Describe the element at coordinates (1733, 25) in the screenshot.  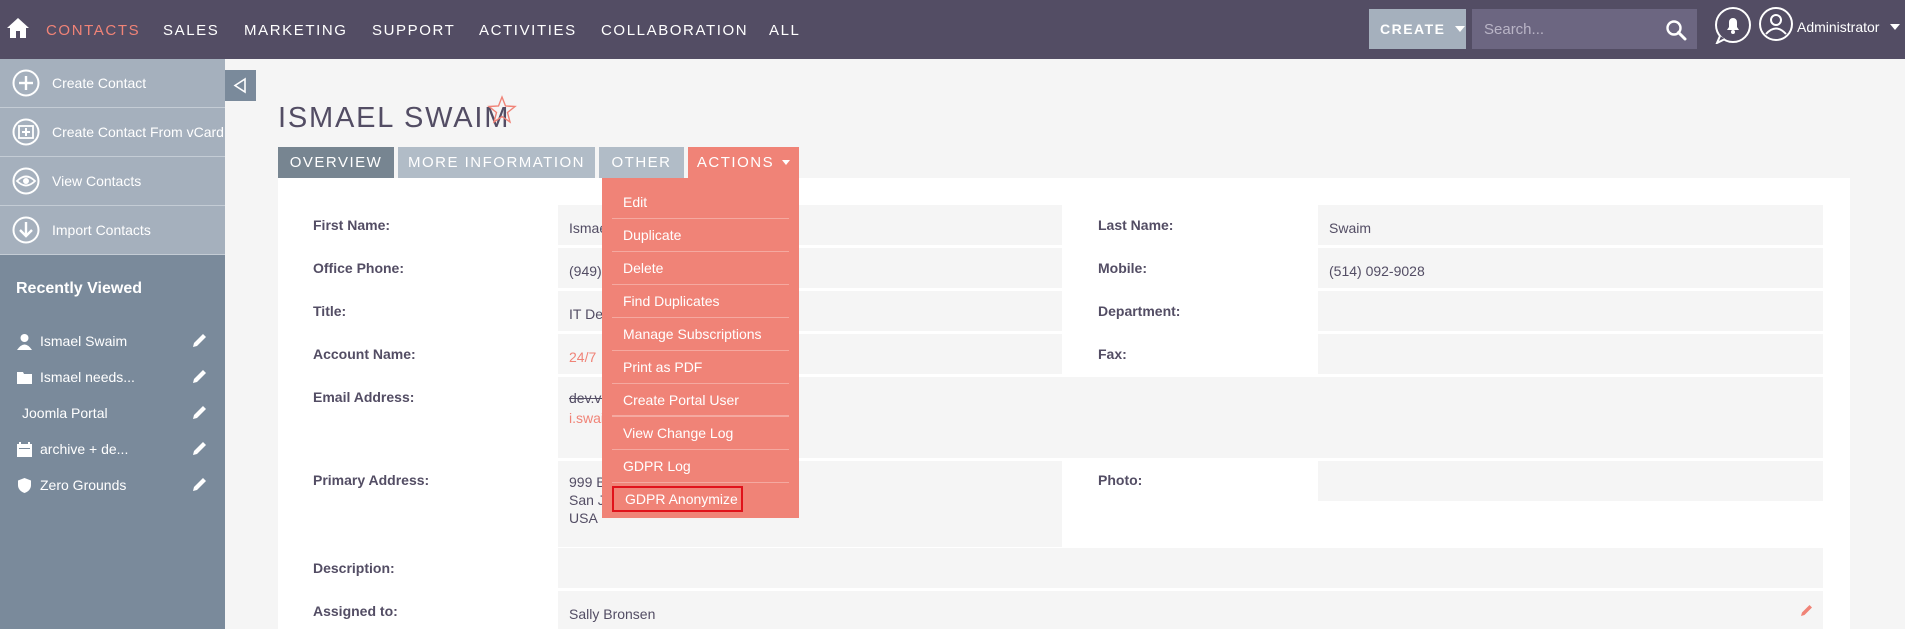
I see `notification-bell-icon` at that location.